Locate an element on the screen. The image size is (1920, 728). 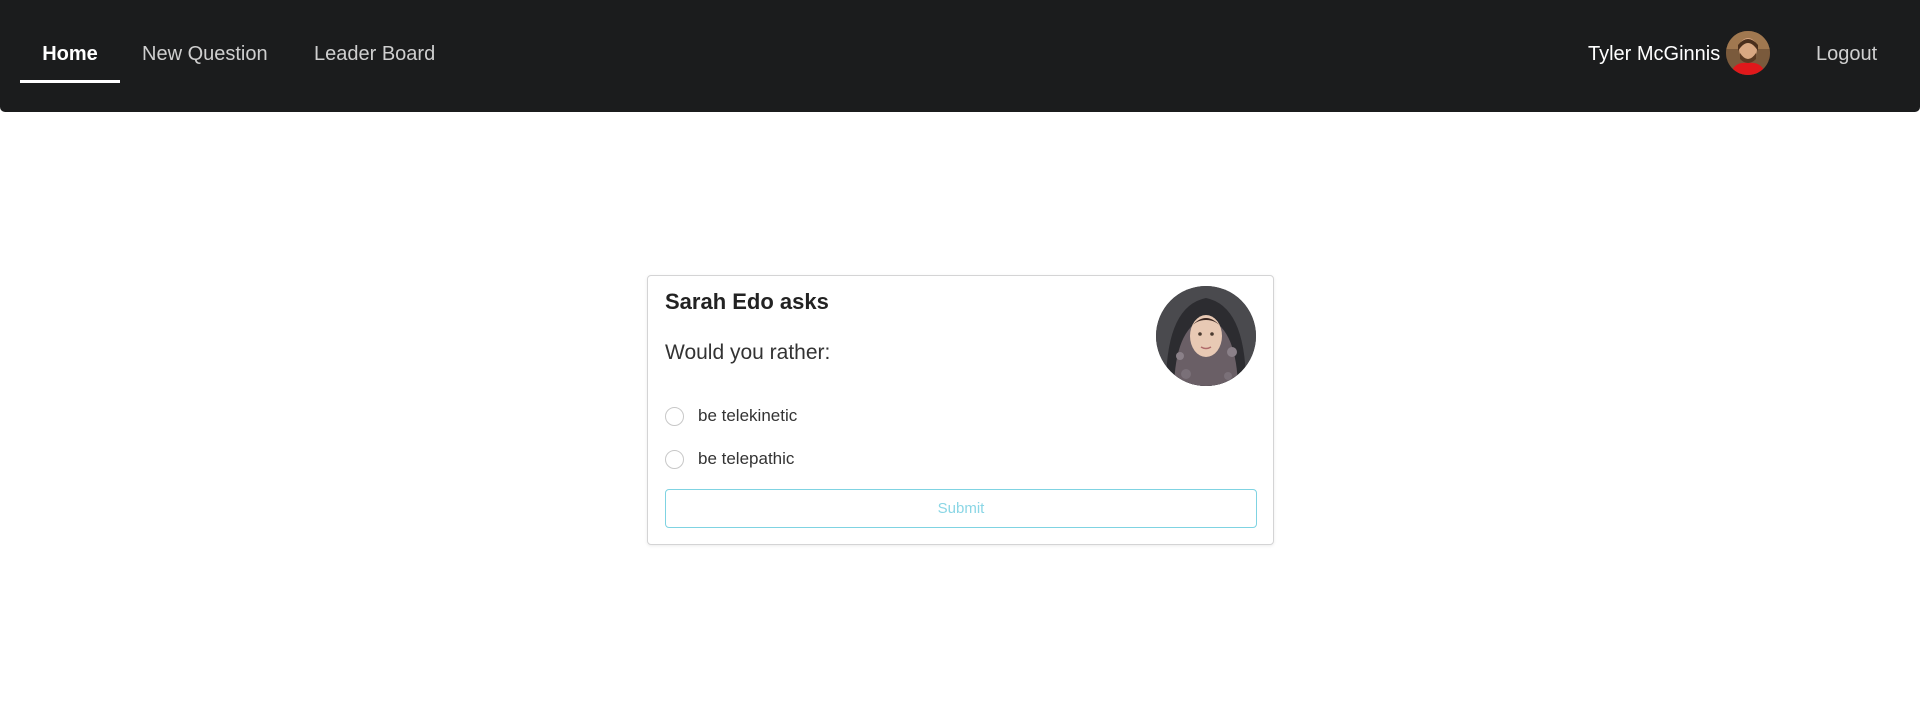
current-user-name: Tyler McGinnis is located at coordinates (1654, 54).